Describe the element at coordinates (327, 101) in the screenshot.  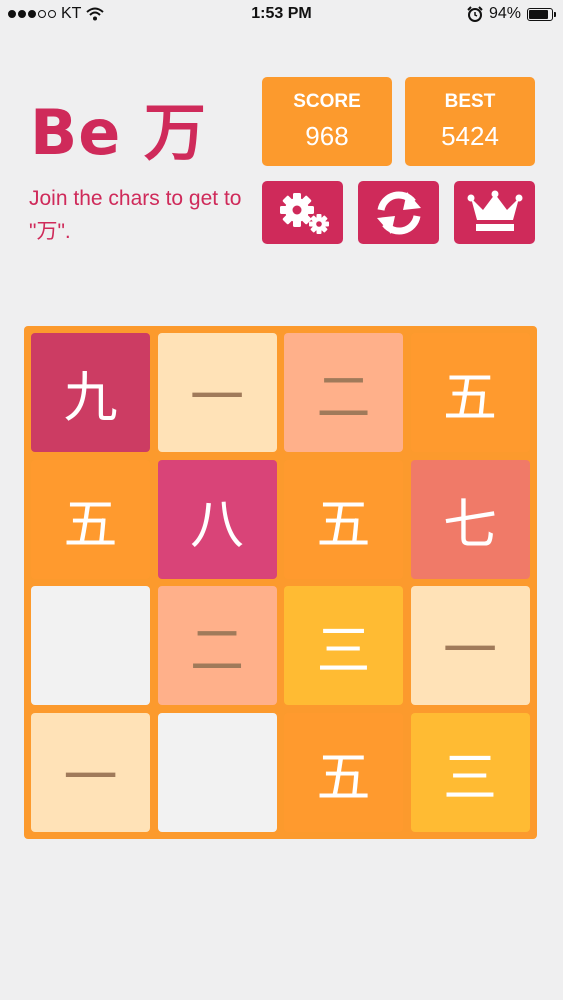
I see `score-label: SCORE` at that location.